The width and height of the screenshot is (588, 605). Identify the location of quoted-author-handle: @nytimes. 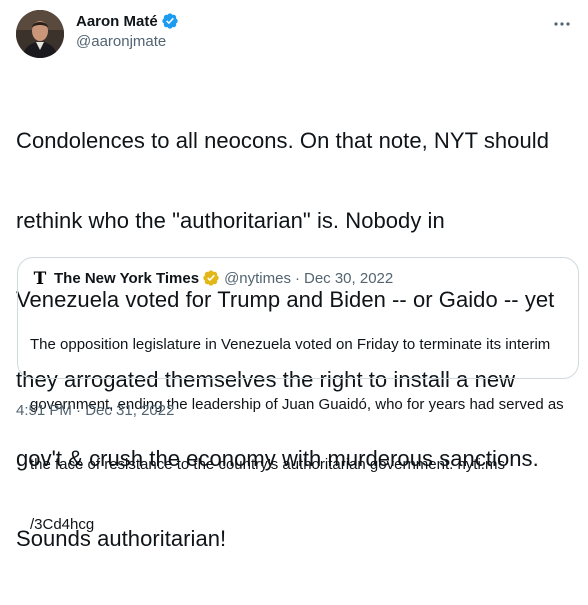
(257, 278).